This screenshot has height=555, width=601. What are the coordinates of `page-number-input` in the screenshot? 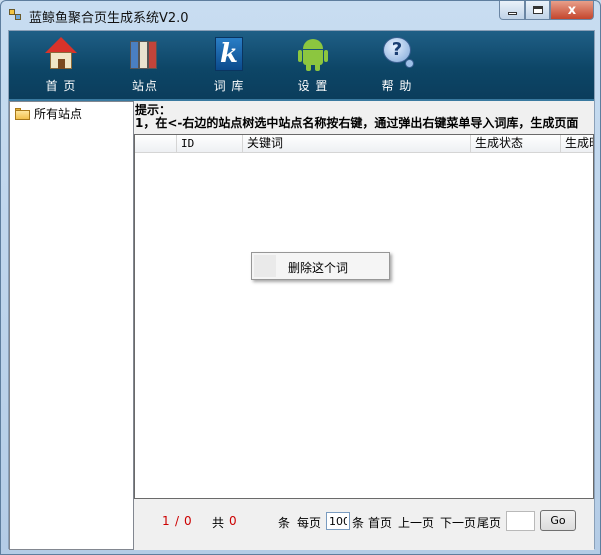 It's located at (520, 521).